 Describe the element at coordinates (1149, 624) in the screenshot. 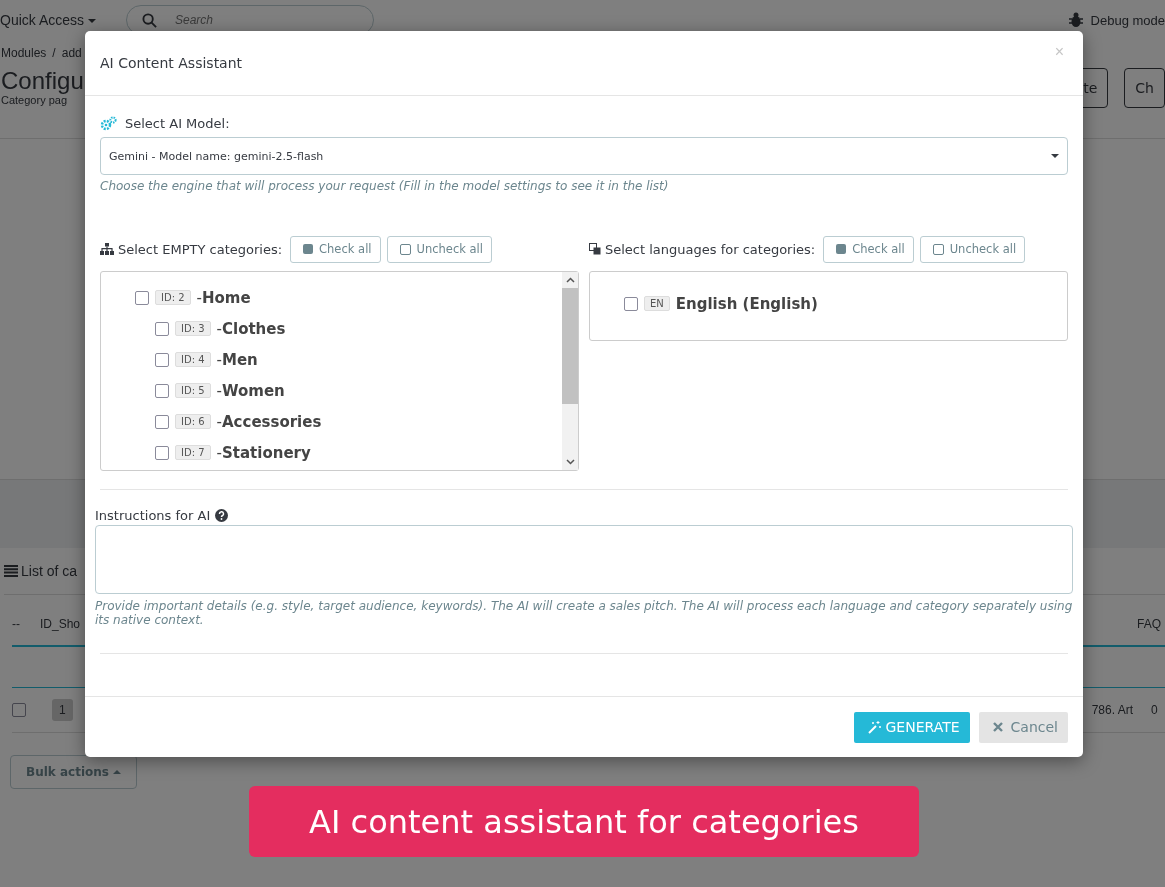

I see `column-header: FAQ` at that location.